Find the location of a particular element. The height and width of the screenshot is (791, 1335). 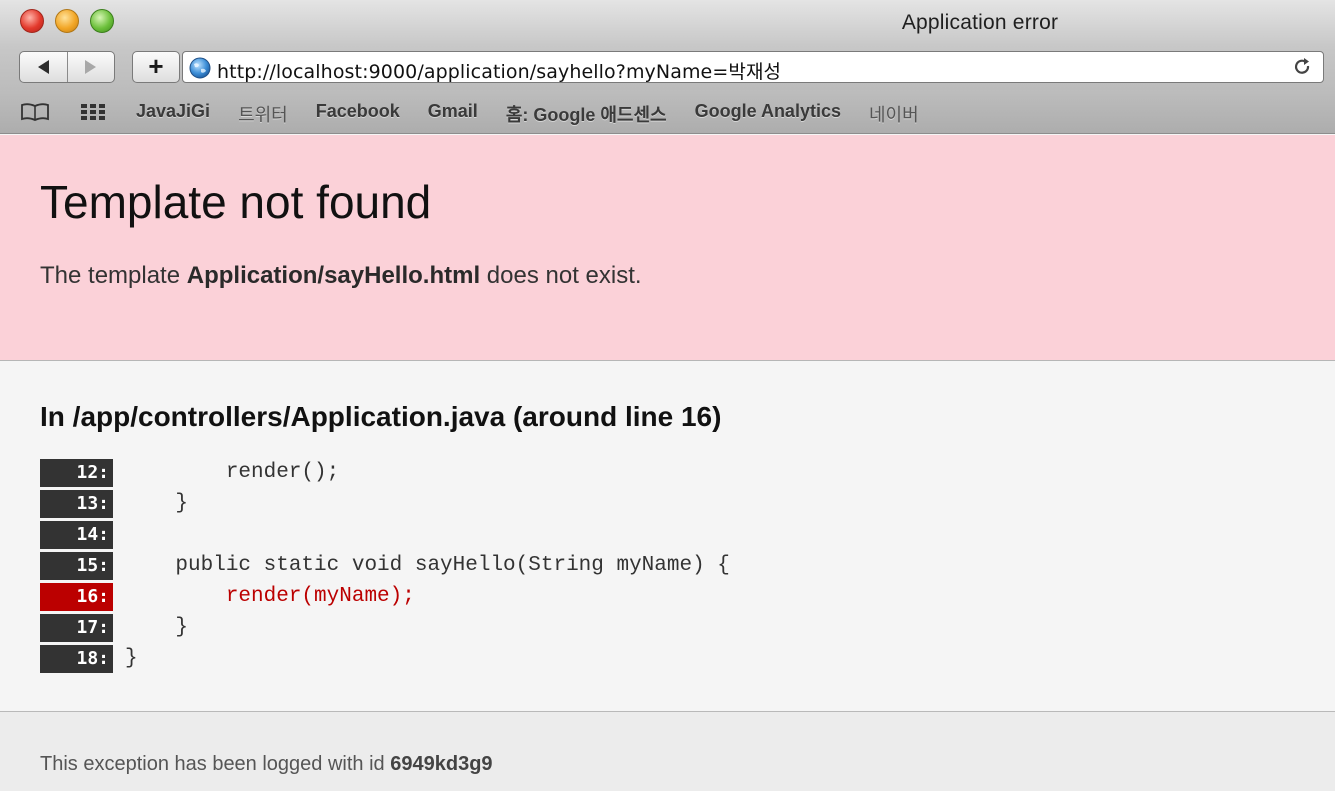

bookmark-twitter: 트위터 is located at coordinates (263, 114).